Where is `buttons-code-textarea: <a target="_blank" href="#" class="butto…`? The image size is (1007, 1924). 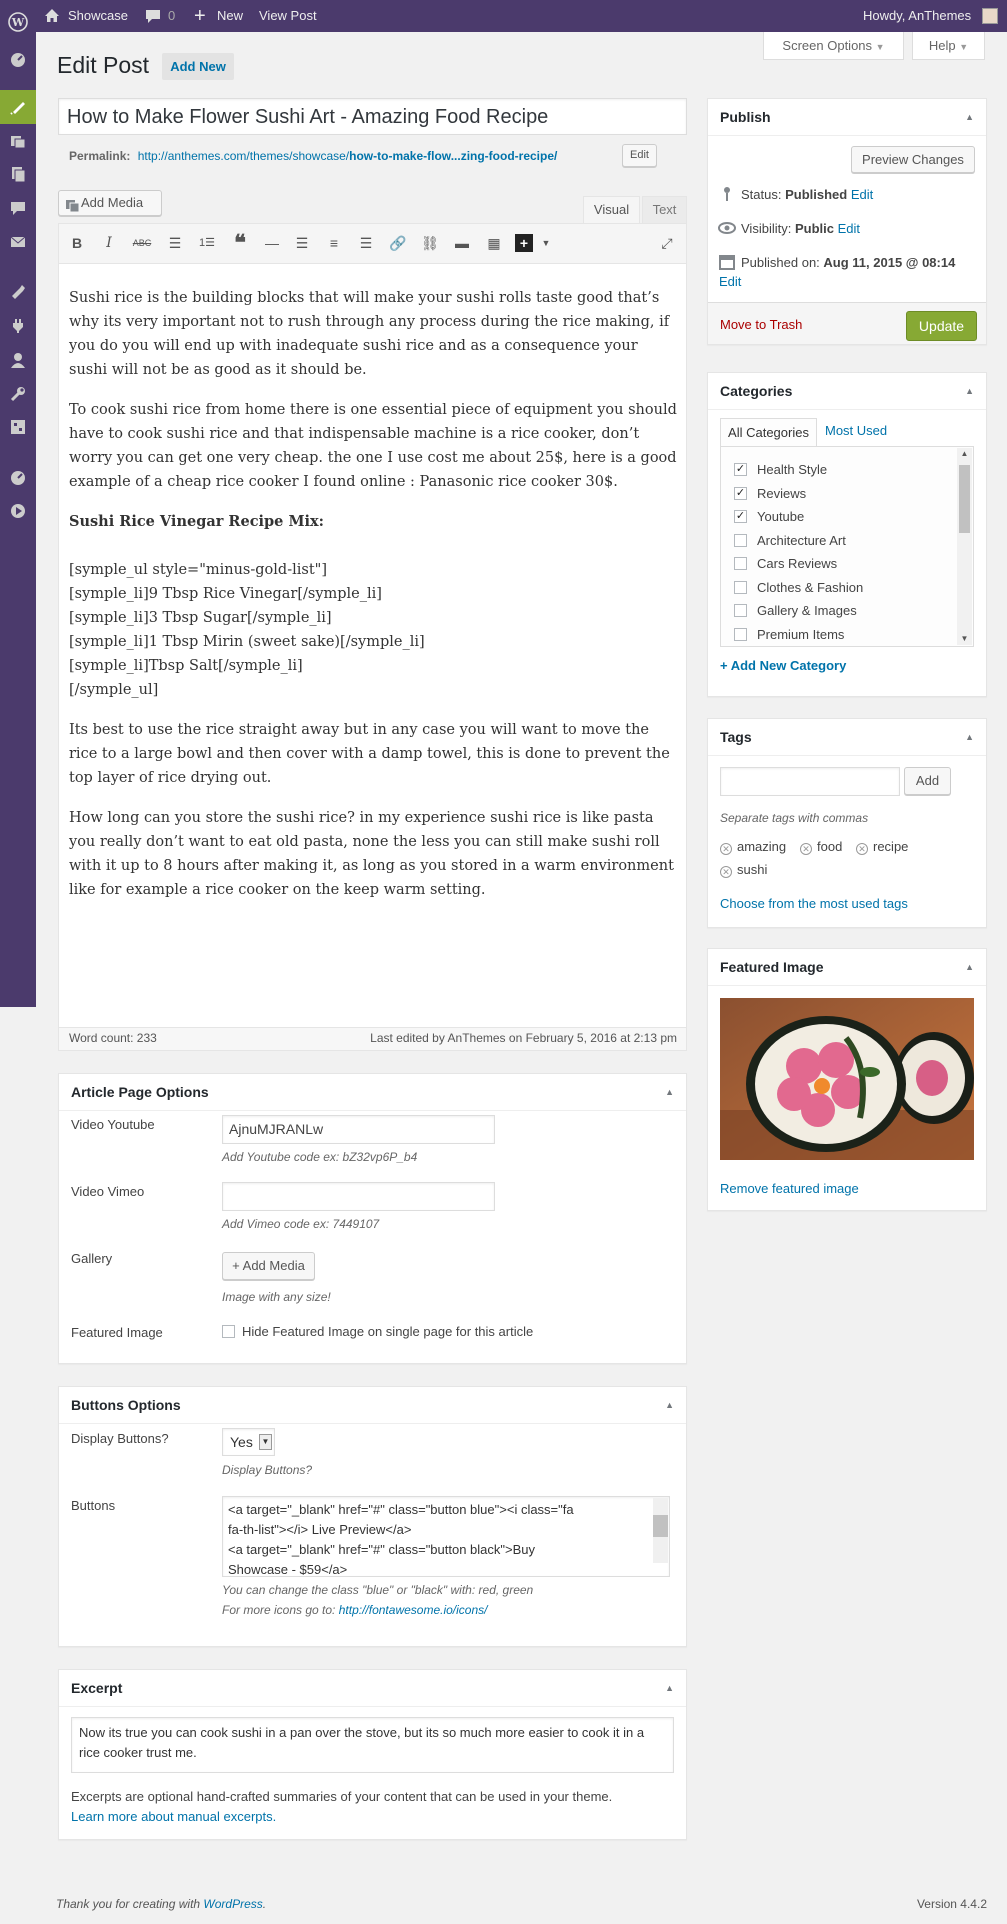 buttons-code-textarea: <a target="_blank" href="#" class="butto… is located at coordinates (446, 1536).